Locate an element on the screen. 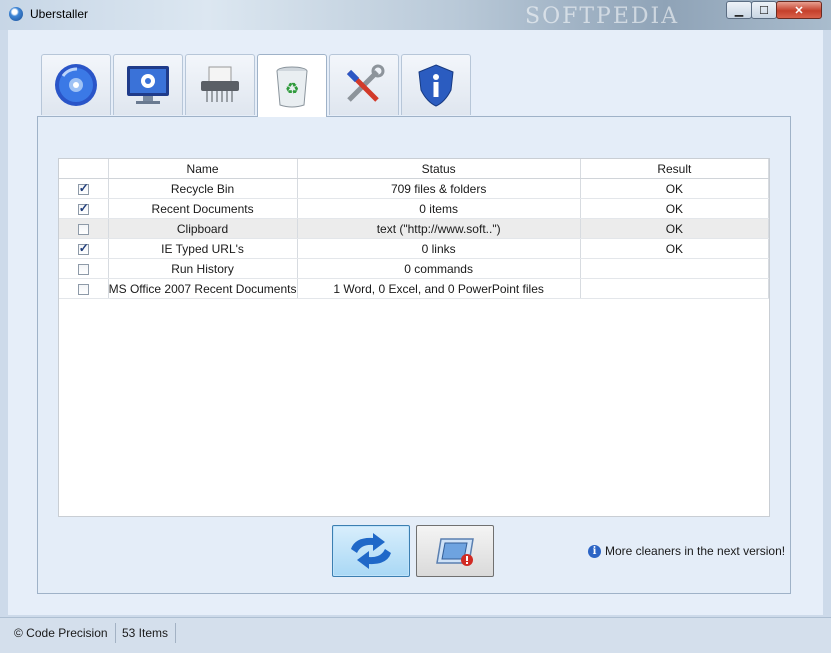  tab-system is located at coordinates (148, 84).